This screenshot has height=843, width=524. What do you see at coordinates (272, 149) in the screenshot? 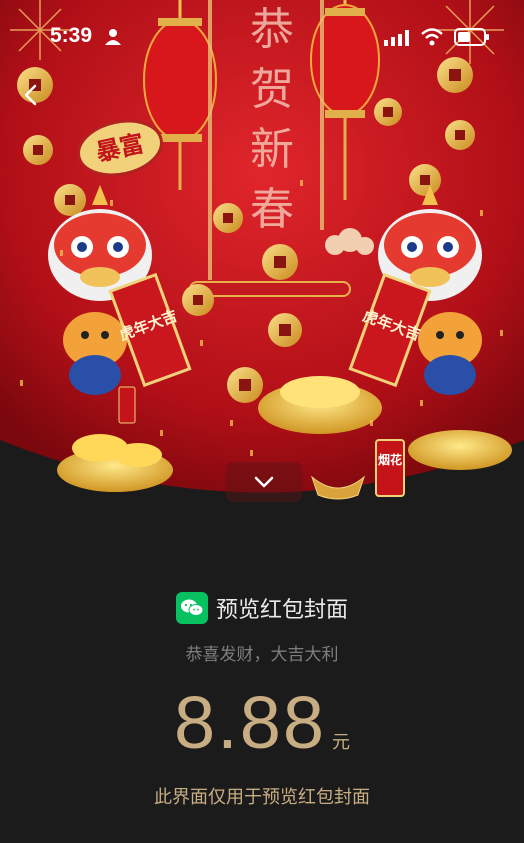
I see `title-char-3: 新` at bounding box center [272, 149].